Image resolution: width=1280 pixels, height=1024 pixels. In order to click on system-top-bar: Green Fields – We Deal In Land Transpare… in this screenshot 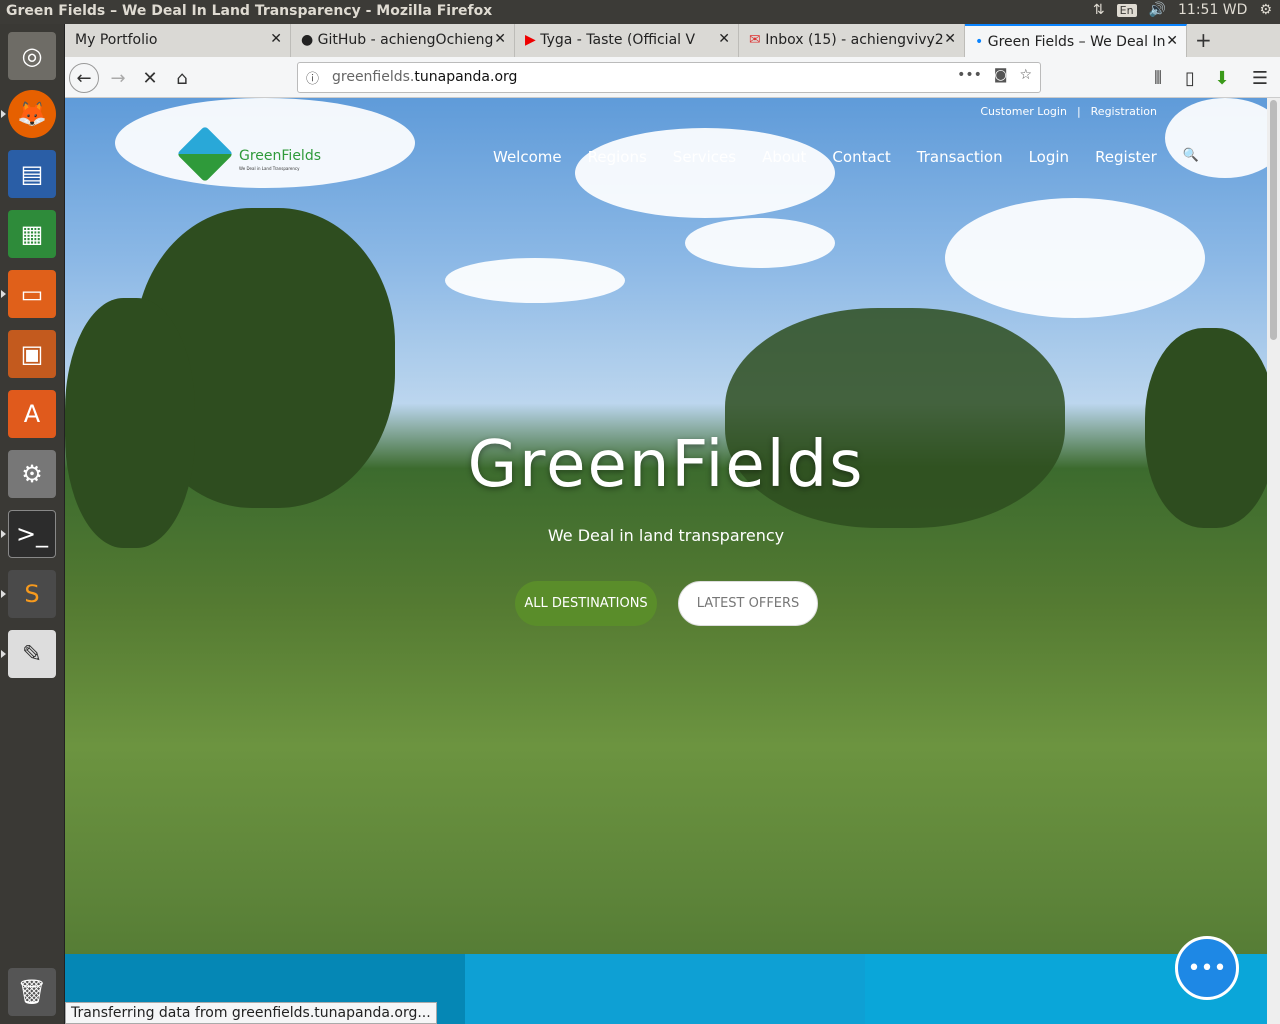, I will do `click(640, 12)`.